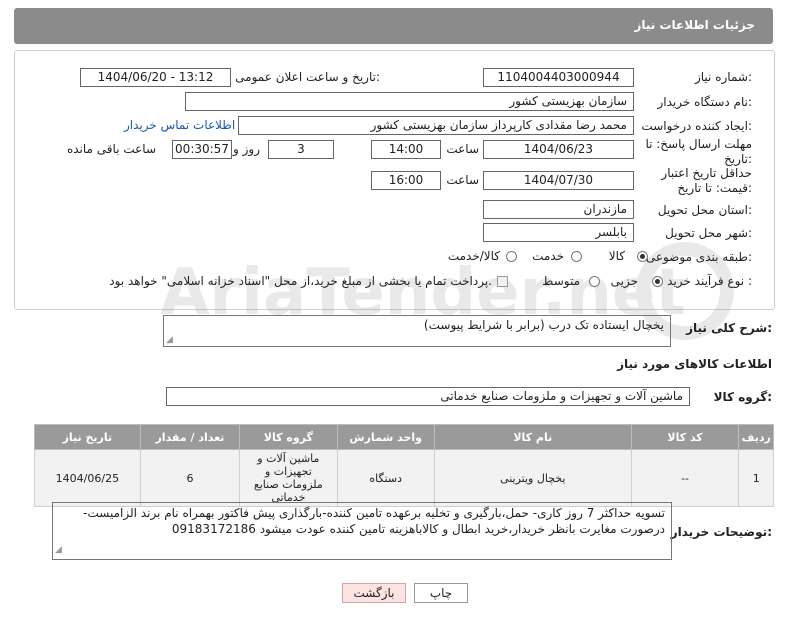 Image resolution: width=788 pixels, height=619 pixels. Describe the element at coordinates (657, 281) in the screenshot. I see `process-radio-small` at that location.